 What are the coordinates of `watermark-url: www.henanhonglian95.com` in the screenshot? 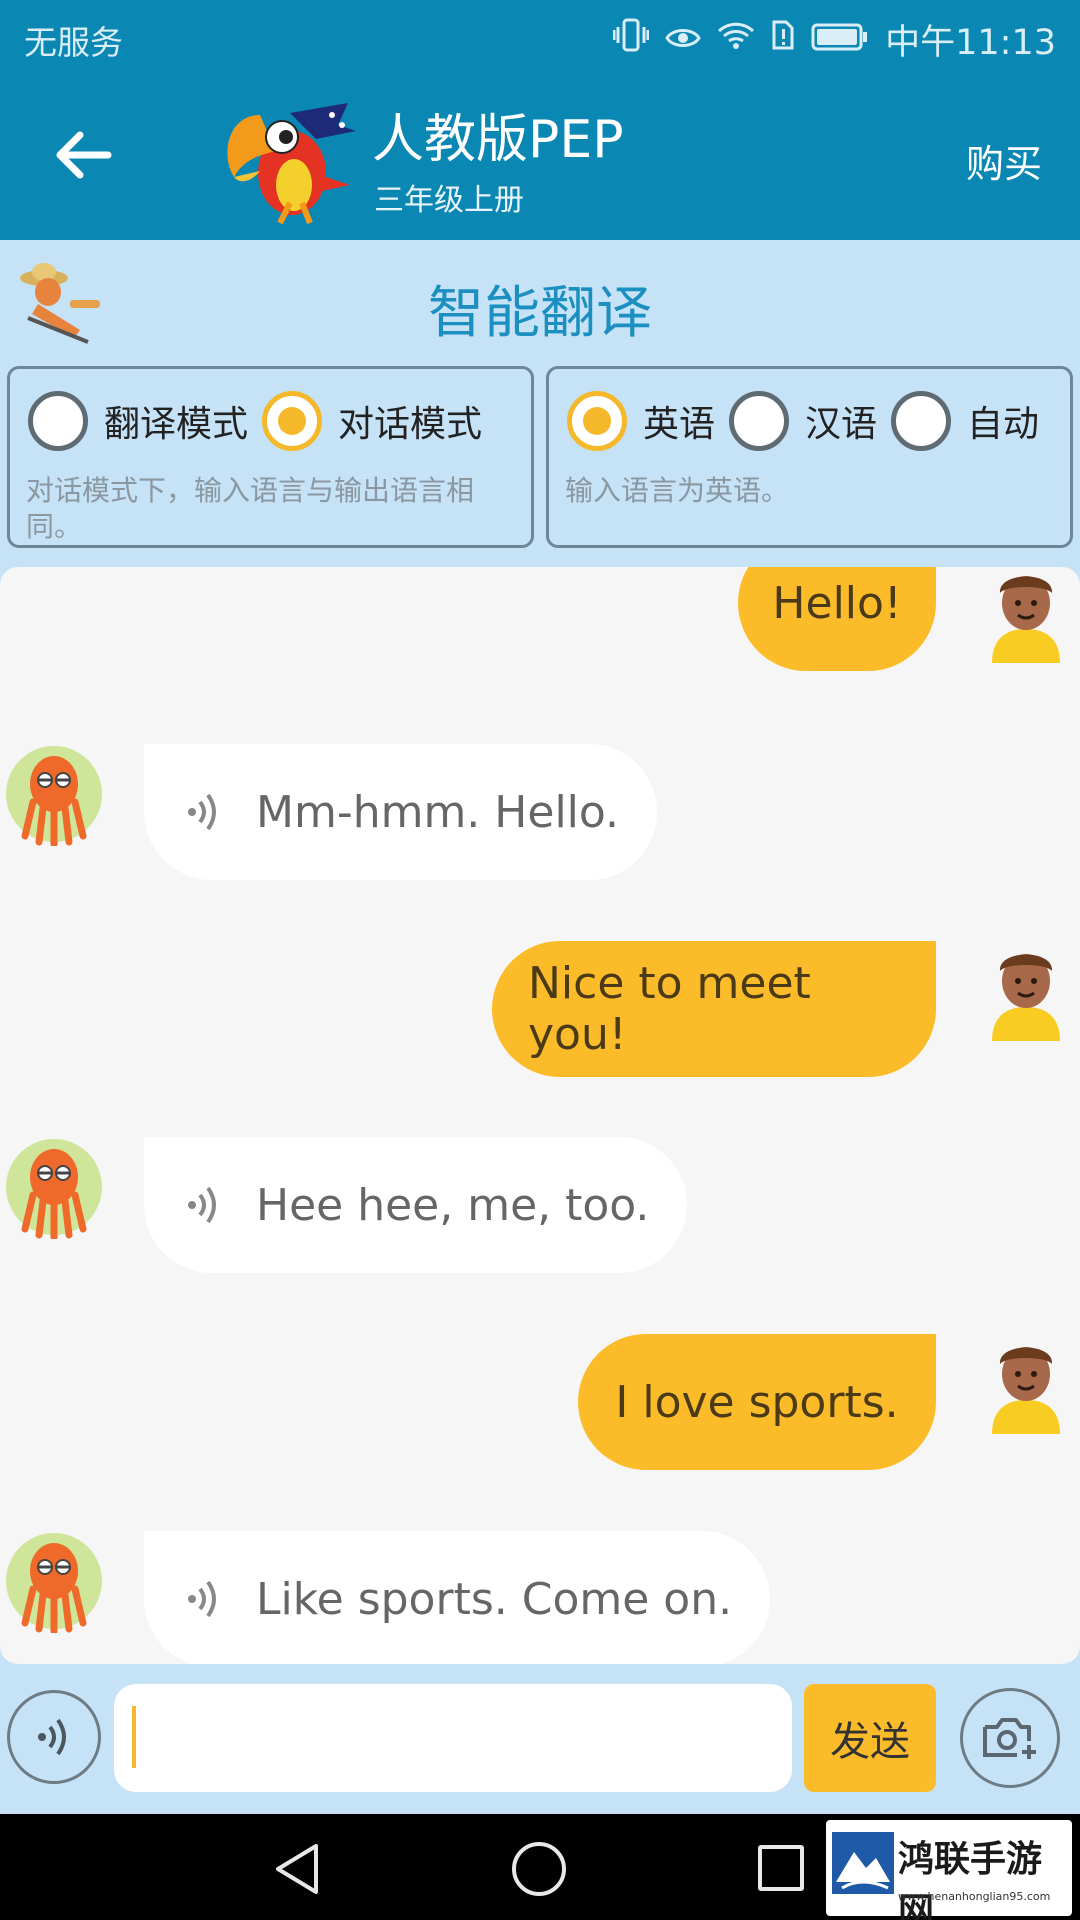 It's located at (974, 1896).